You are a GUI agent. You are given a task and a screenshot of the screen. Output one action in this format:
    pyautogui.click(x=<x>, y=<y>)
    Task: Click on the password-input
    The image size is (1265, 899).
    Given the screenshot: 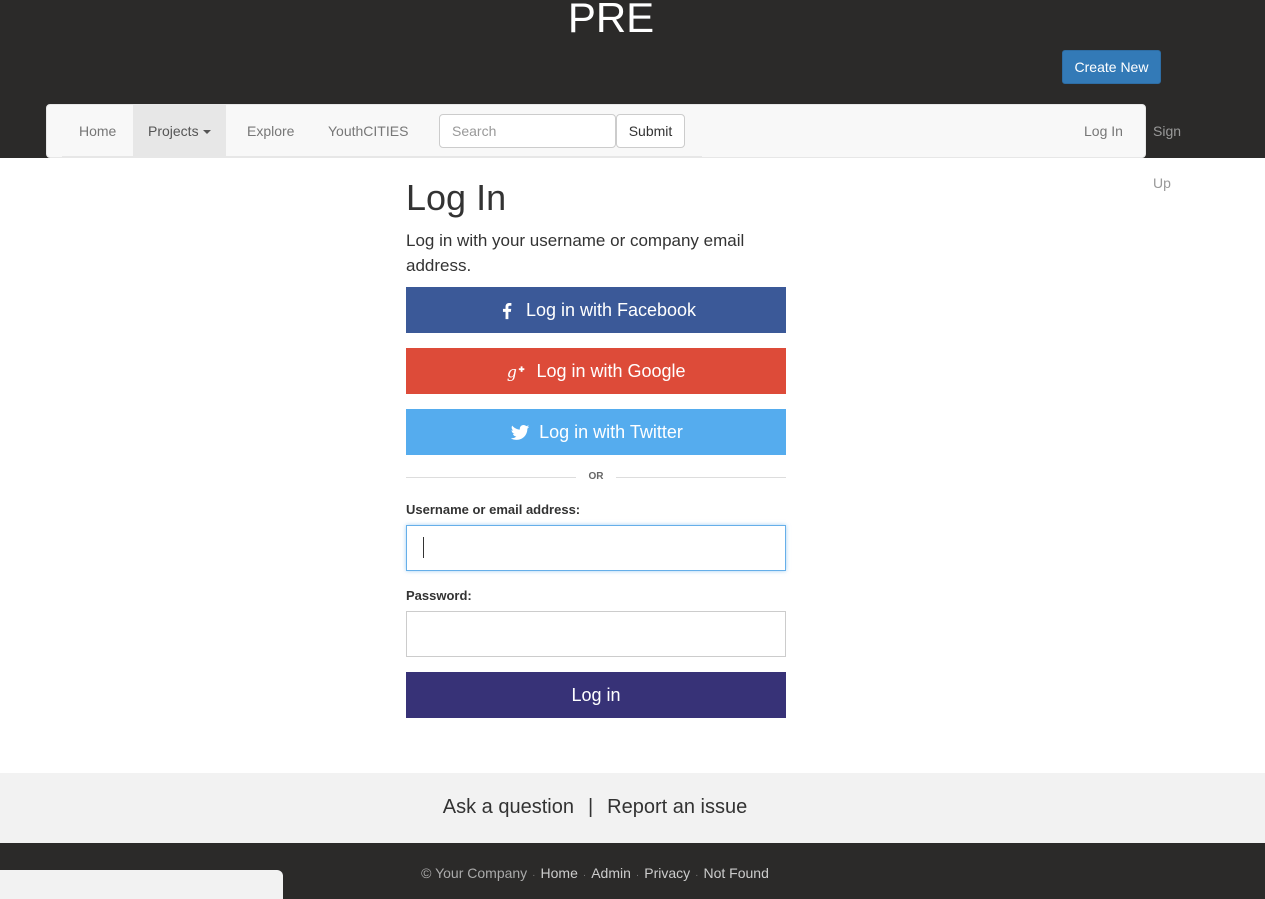 What is the action you would take?
    pyautogui.click(x=596, y=634)
    